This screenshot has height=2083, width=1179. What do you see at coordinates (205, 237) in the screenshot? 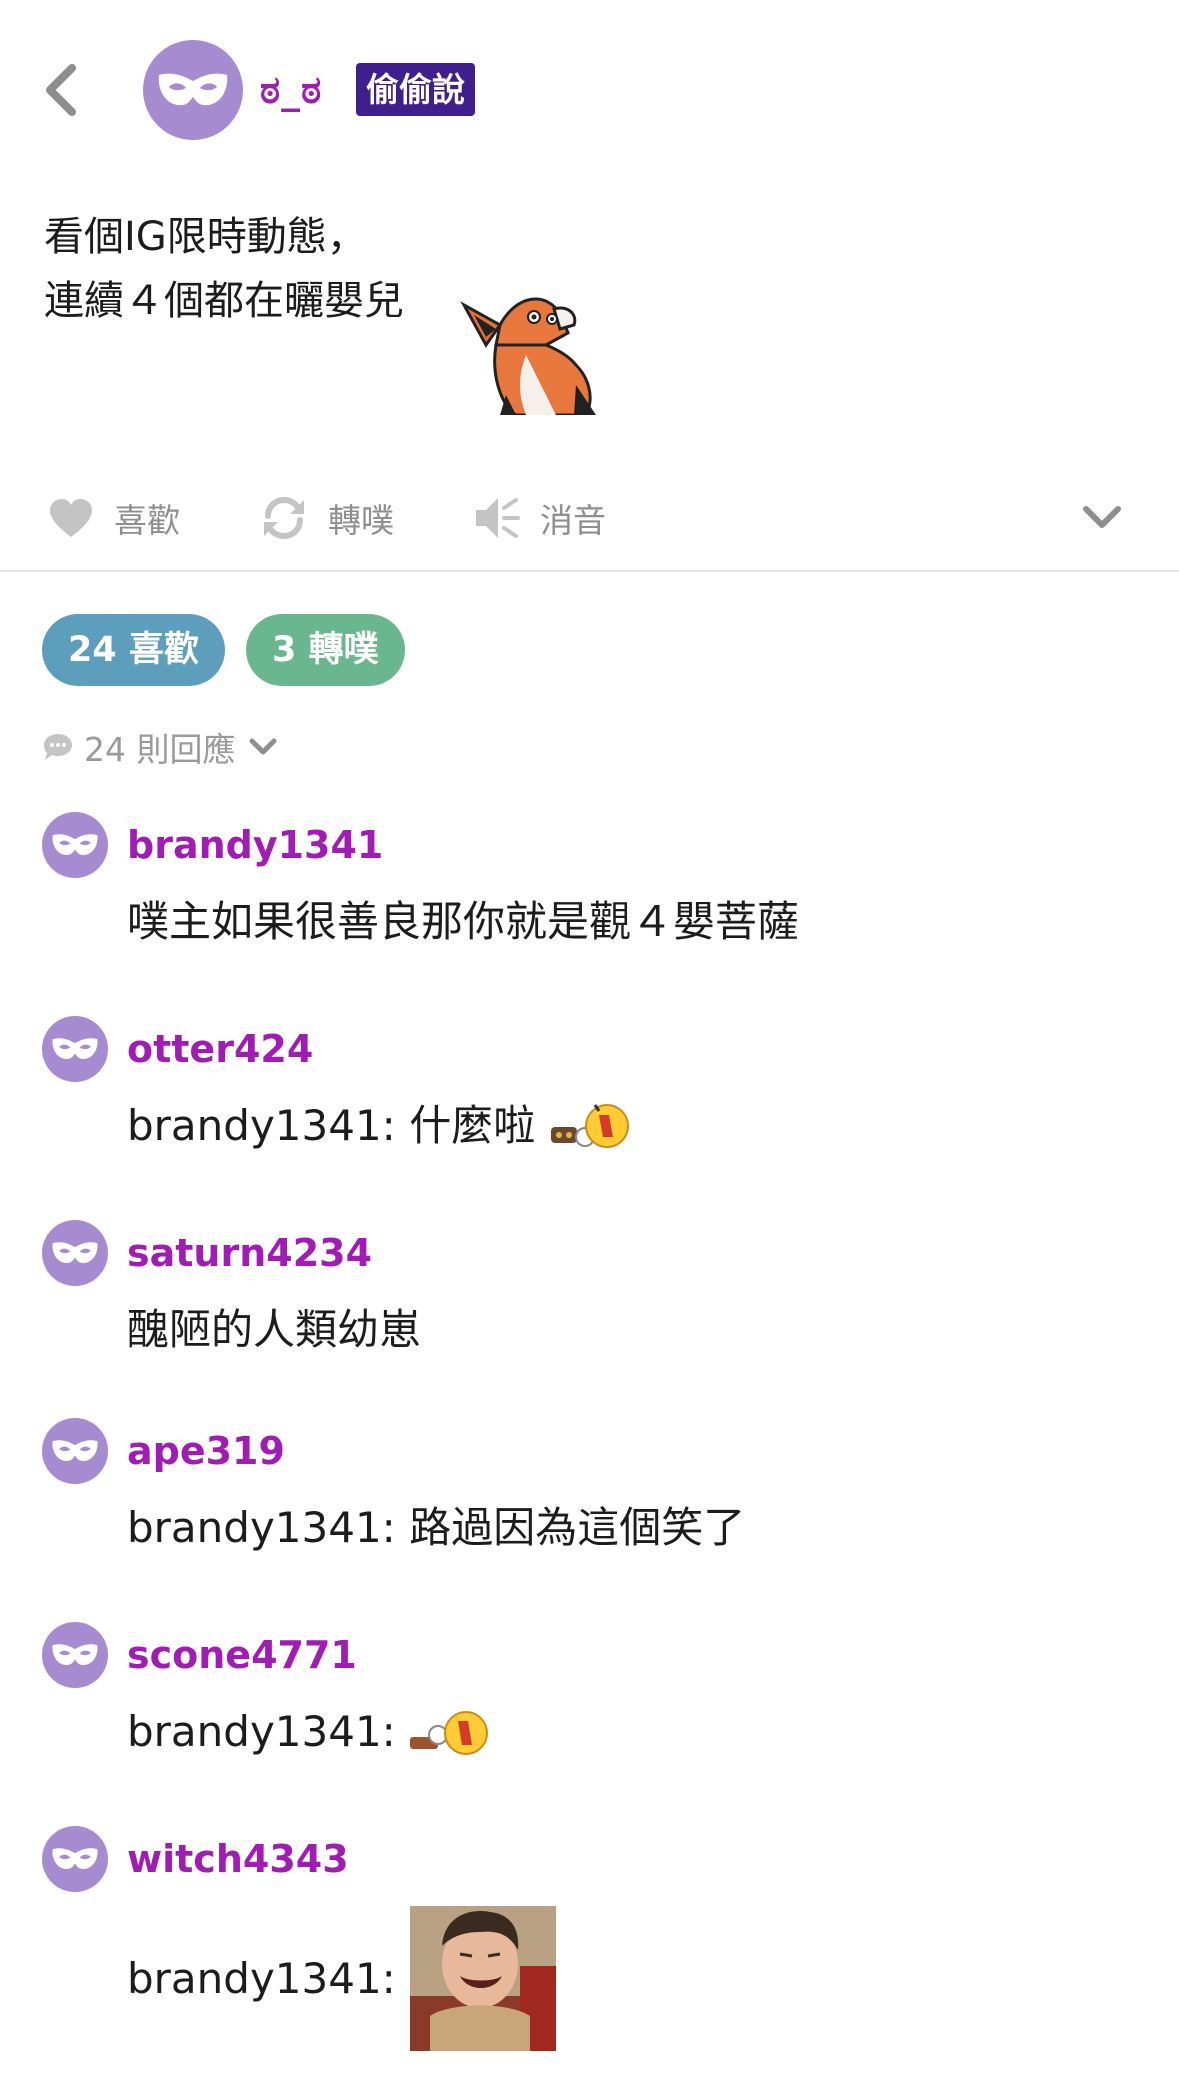
I see `post-line-1: 看個IG限時動態，` at bounding box center [205, 237].